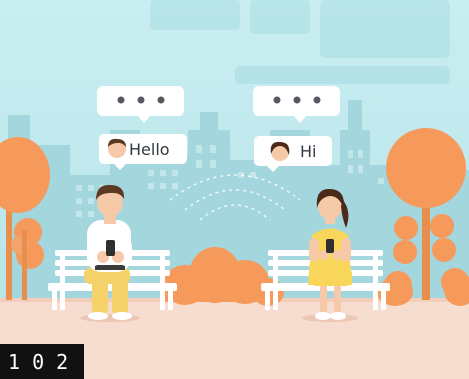  I want to click on hello-message-text: Hello, so click(149, 149).